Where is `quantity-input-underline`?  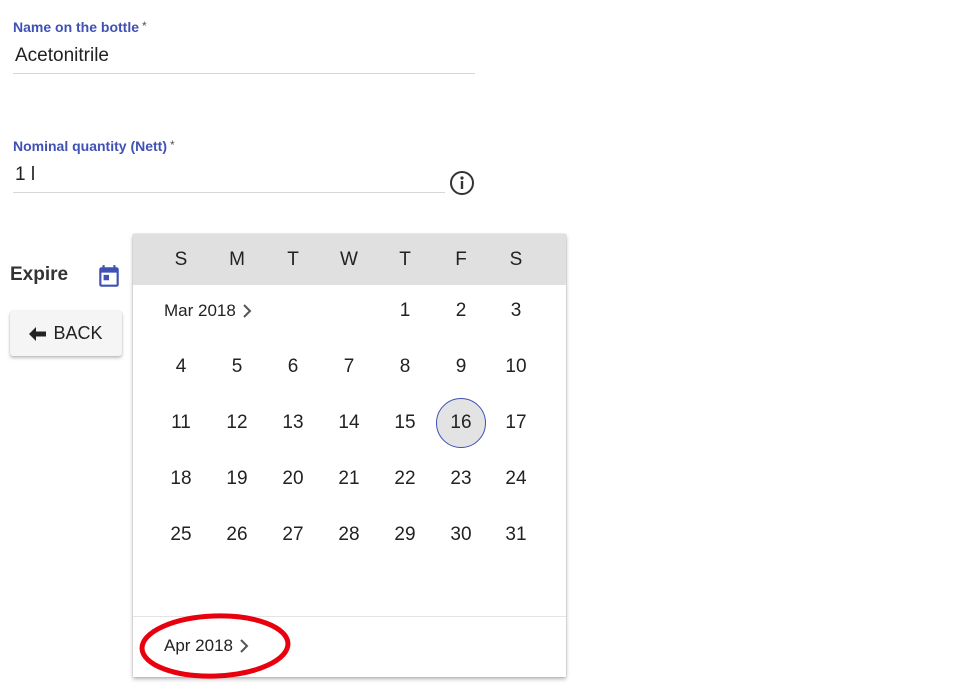
quantity-input-underline is located at coordinates (229, 192).